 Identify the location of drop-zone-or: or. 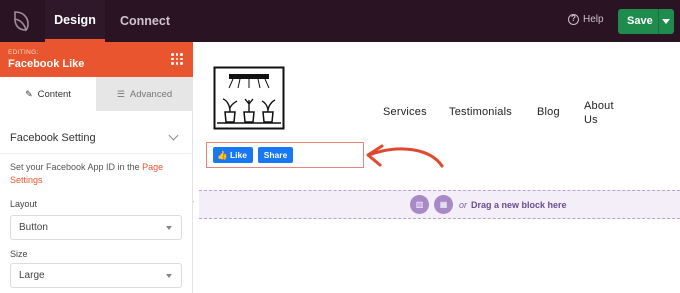
(463, 205).